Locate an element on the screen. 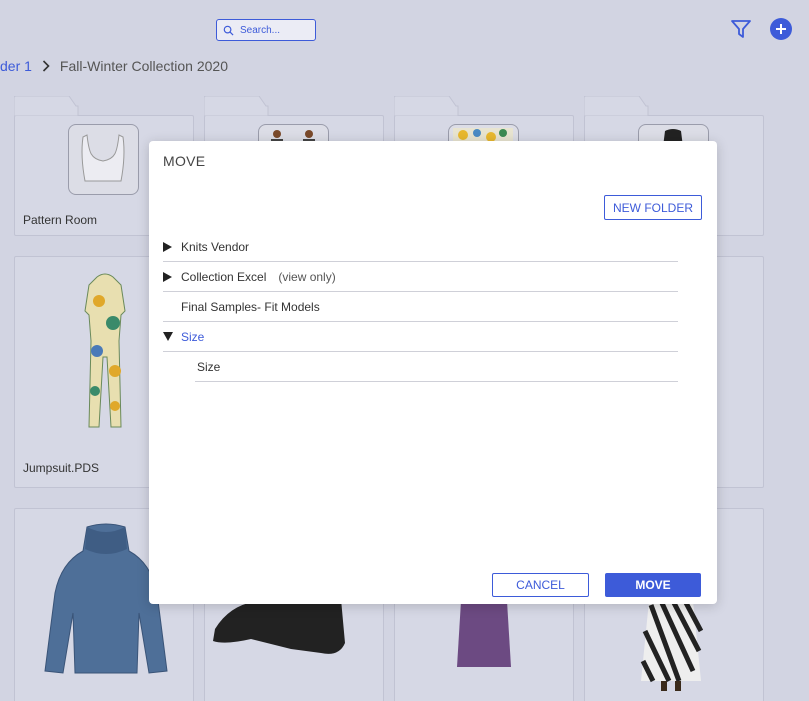  new-folder-button: NEW FOLDER is located at coordinates (653, 207).